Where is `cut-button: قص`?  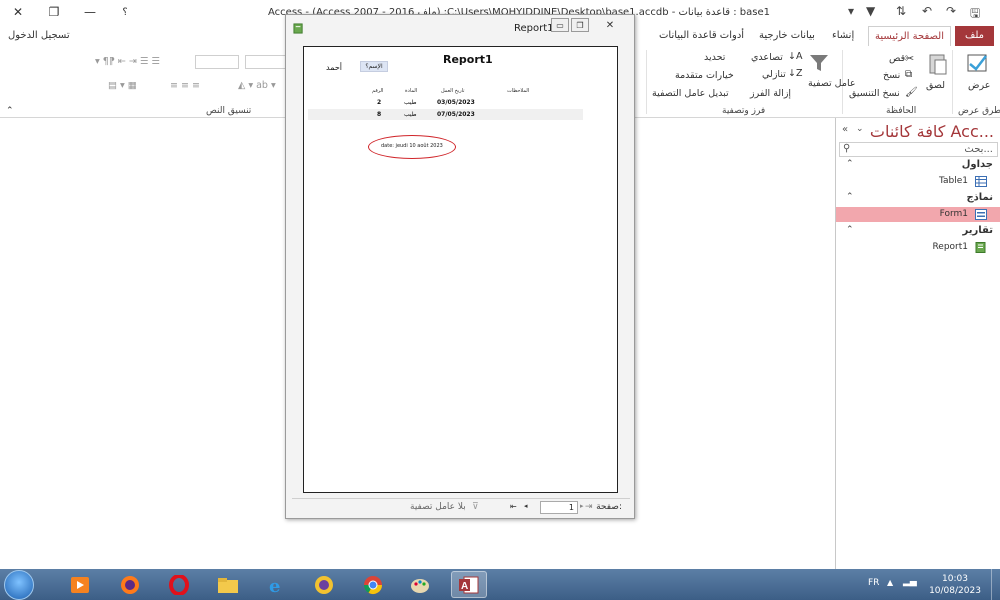 cut-button: قص is located at coordinates (897, 58).